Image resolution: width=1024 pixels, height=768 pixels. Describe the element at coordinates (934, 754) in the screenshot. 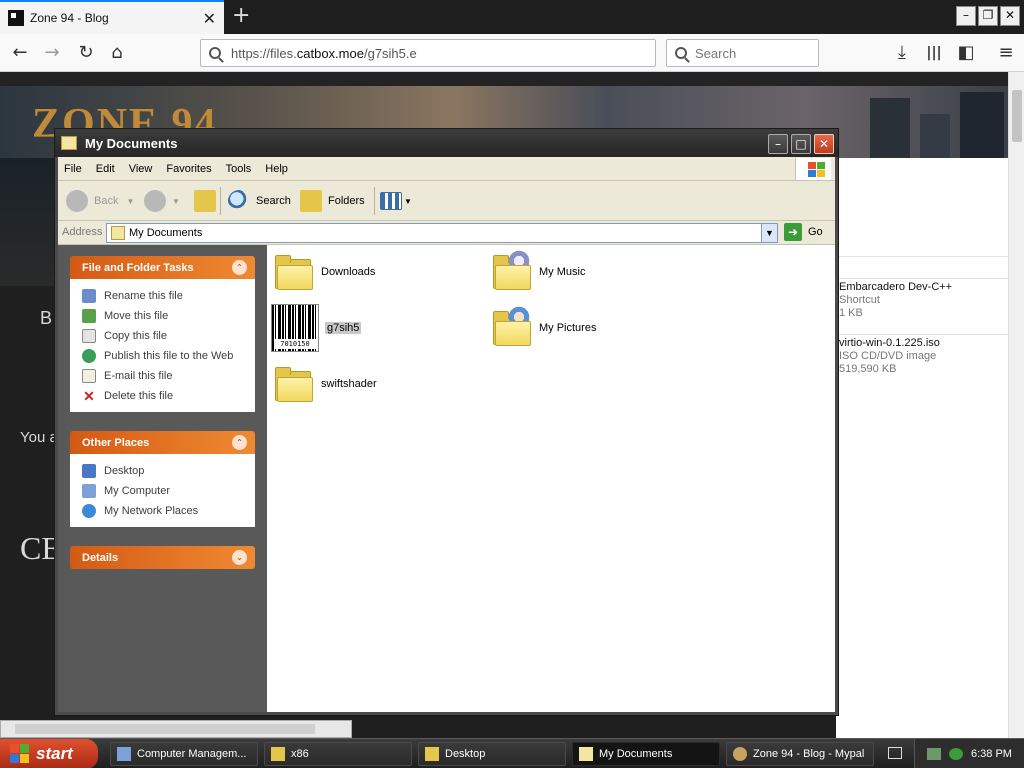

I see `network-tray-icon` at that location.